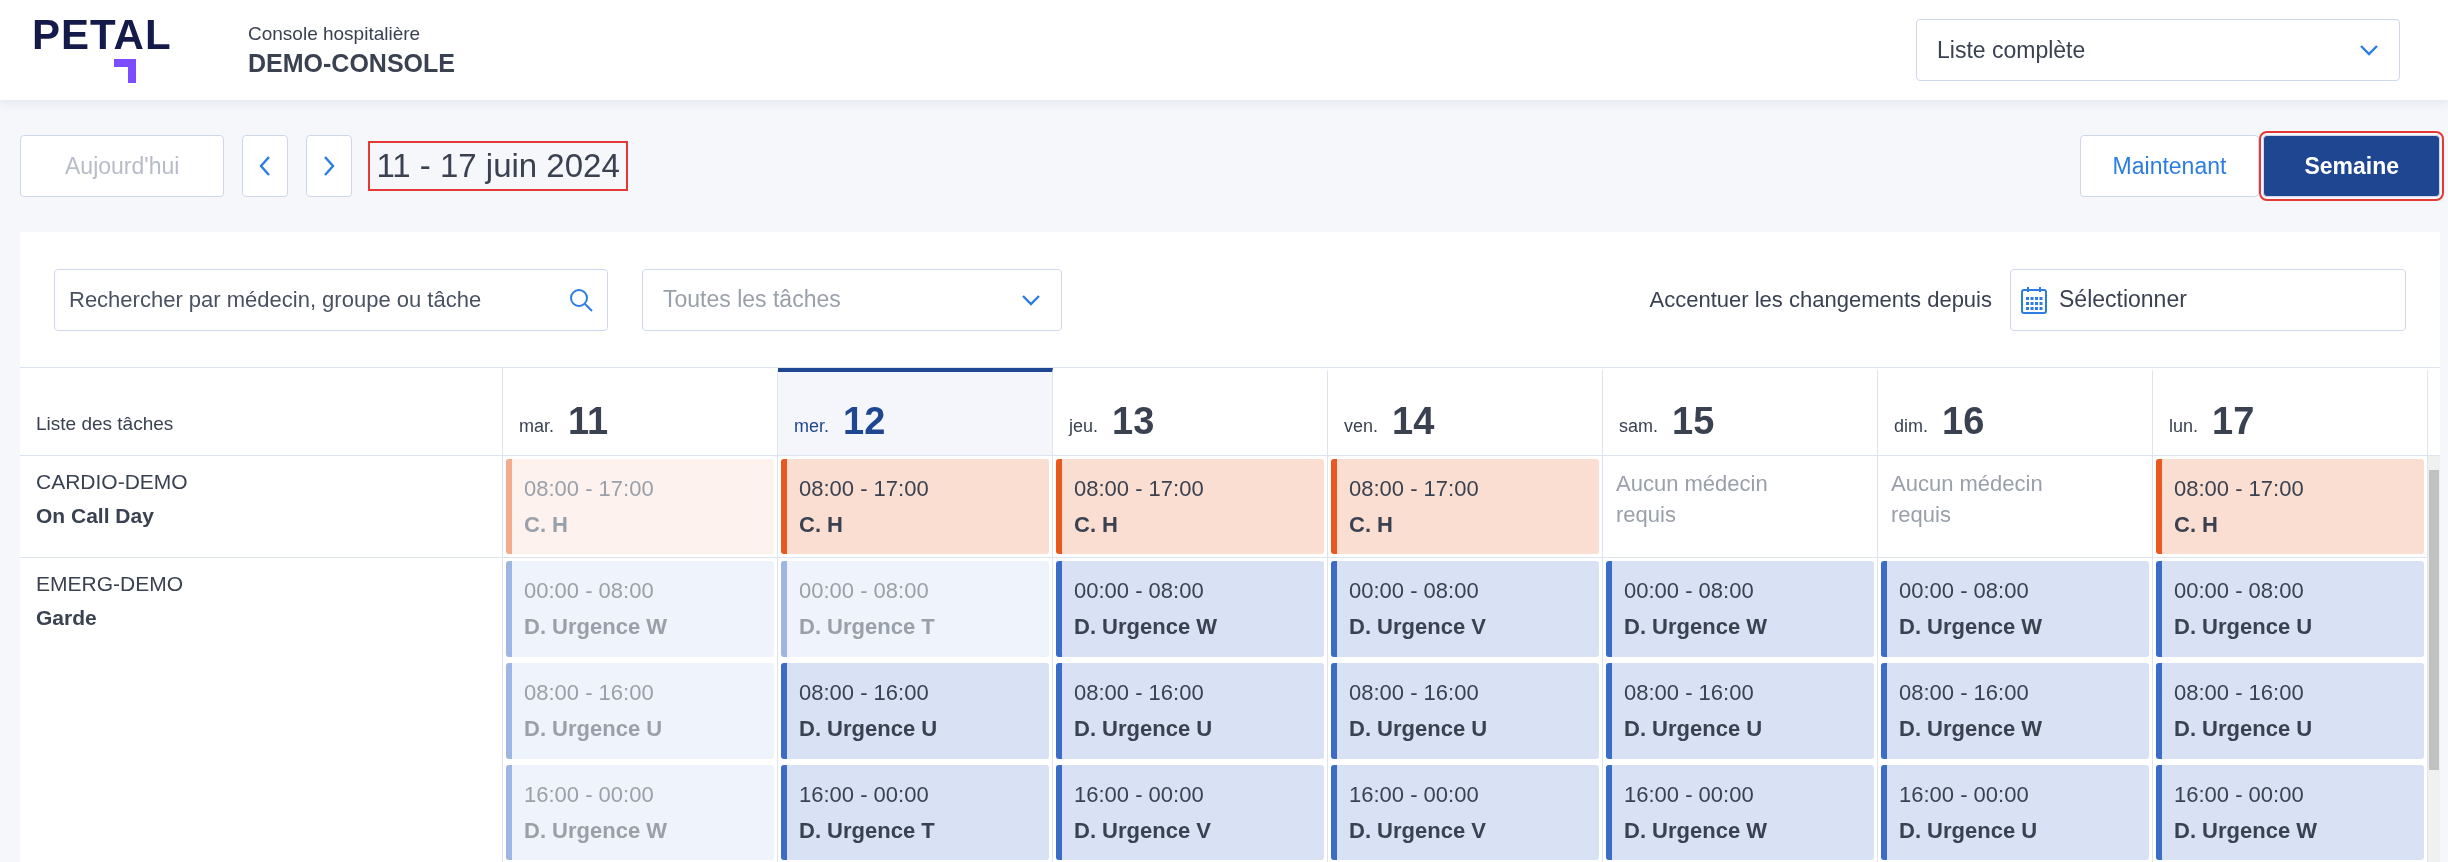 This screenshot has height=862, width=2448. I want to click on date-range: 11 - 17 juin 2024, so click(498, 166).